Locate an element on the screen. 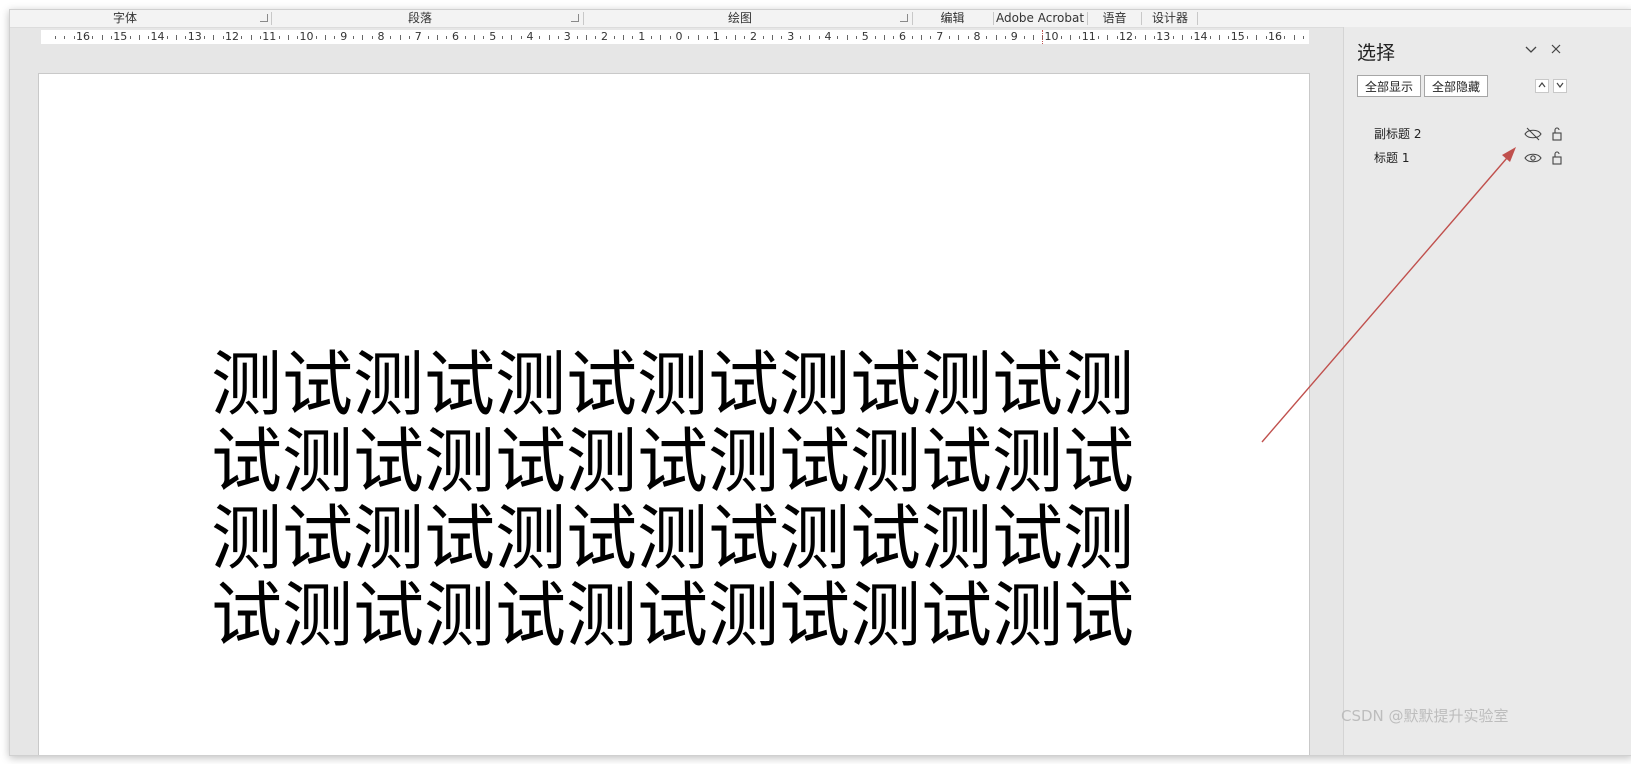 This screenshot has width=1631, height=764. list-item-label: 副标题 2 is located at coordinates (1398, 134).